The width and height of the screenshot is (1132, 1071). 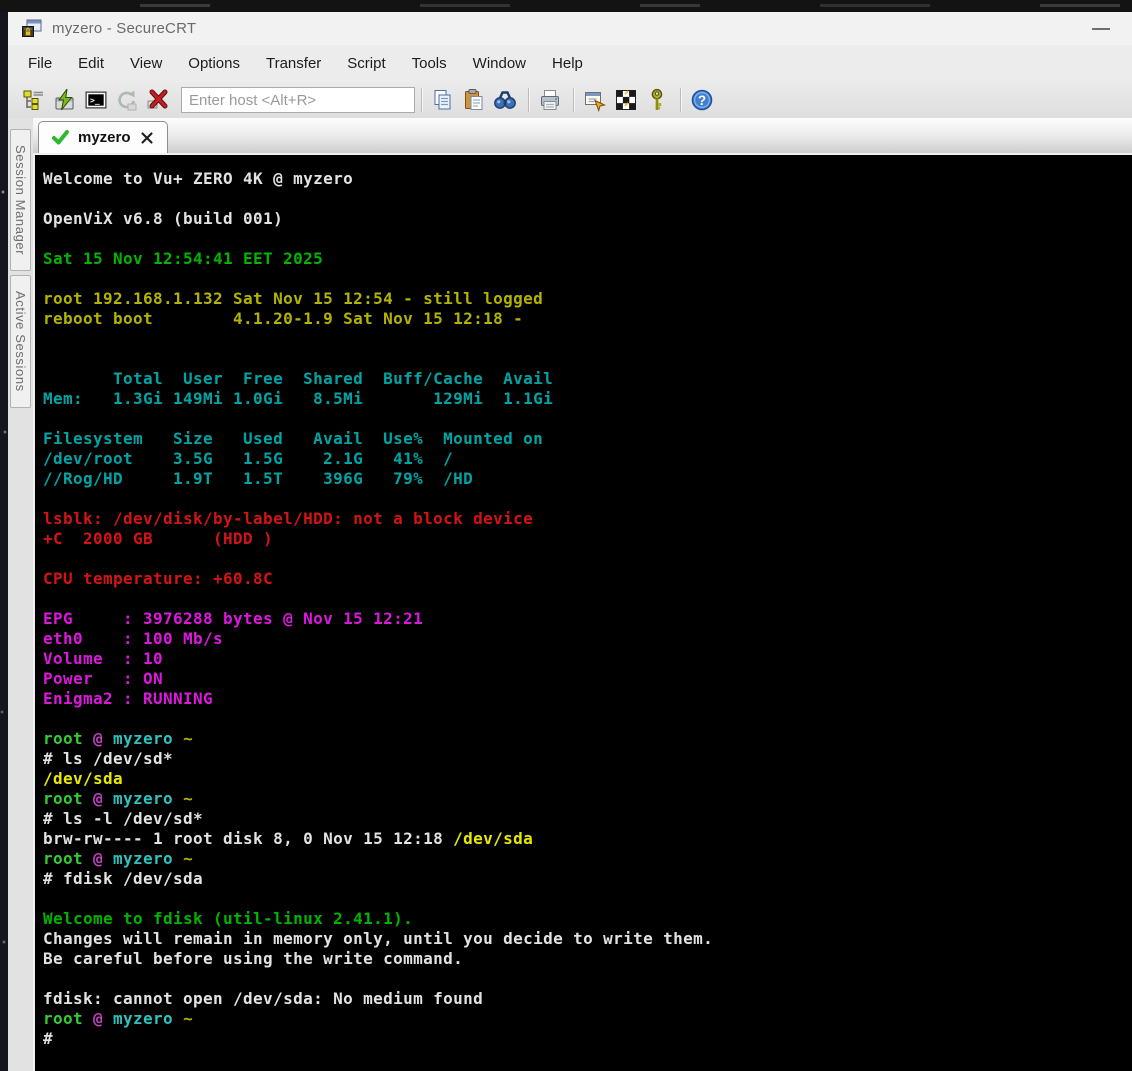 I want to click on run-script-icon, so click(x=626, y=100).